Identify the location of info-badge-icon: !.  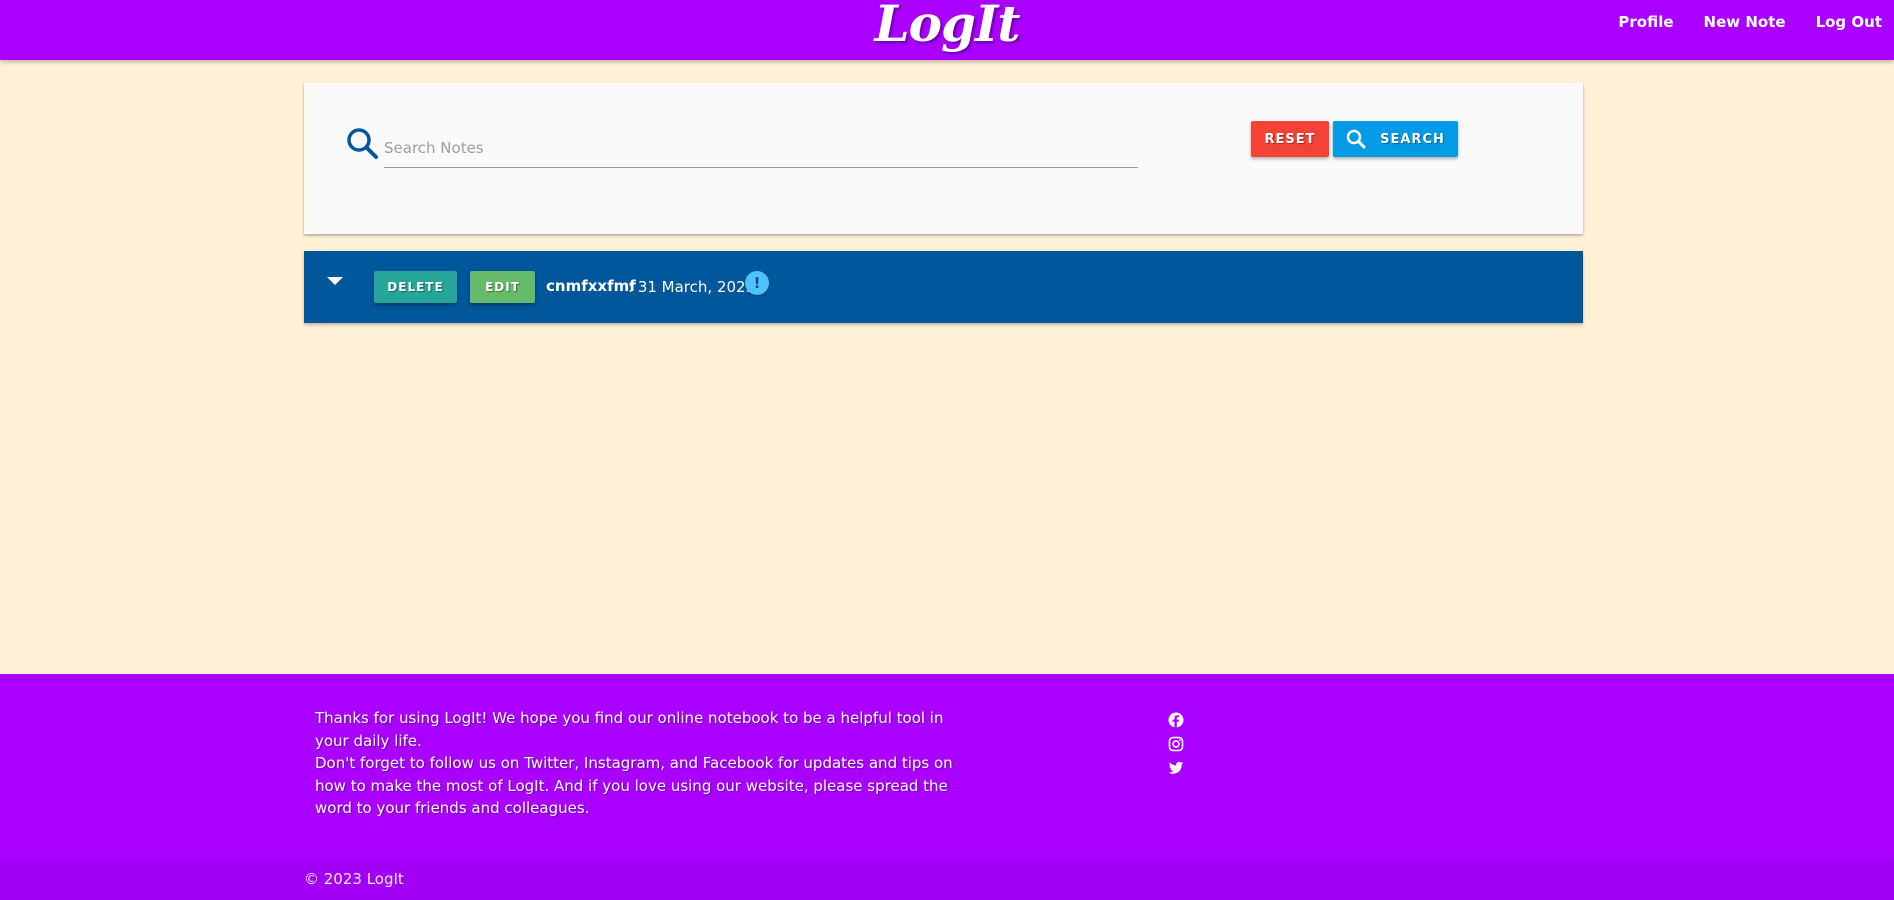
(757, 283).